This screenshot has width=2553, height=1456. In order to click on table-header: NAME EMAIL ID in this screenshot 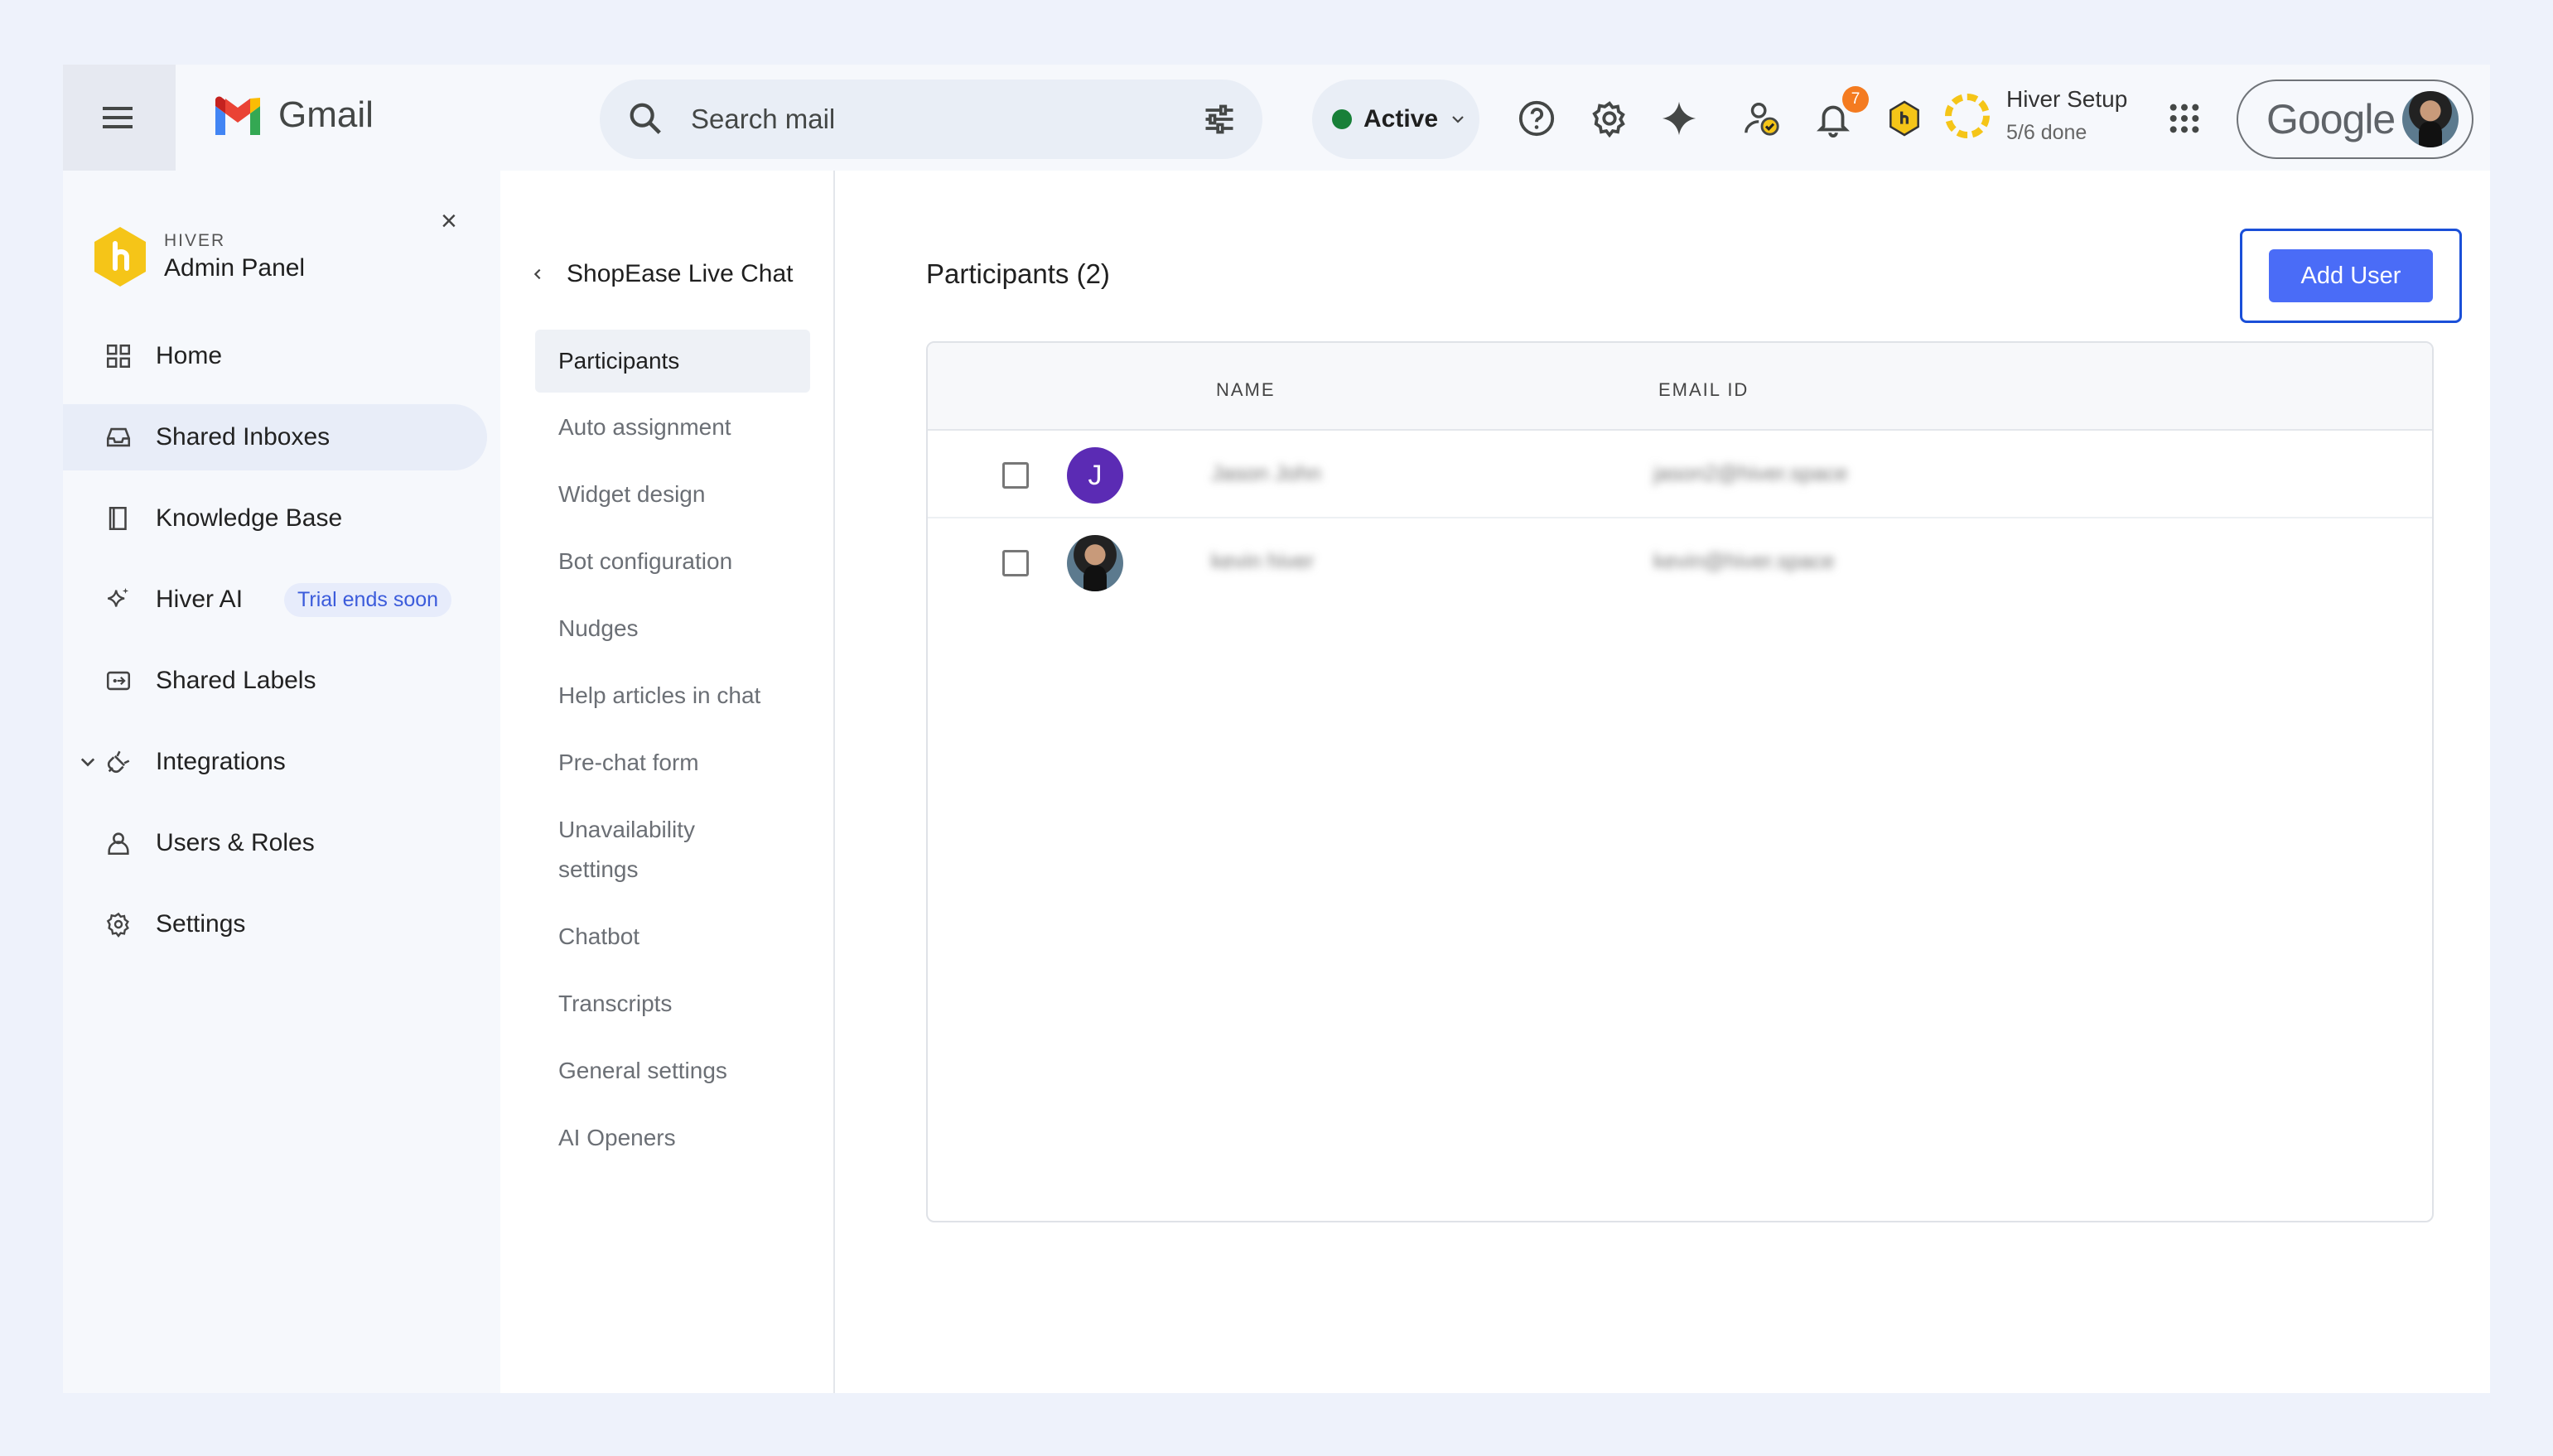, I will do `click(1680, 387)`.